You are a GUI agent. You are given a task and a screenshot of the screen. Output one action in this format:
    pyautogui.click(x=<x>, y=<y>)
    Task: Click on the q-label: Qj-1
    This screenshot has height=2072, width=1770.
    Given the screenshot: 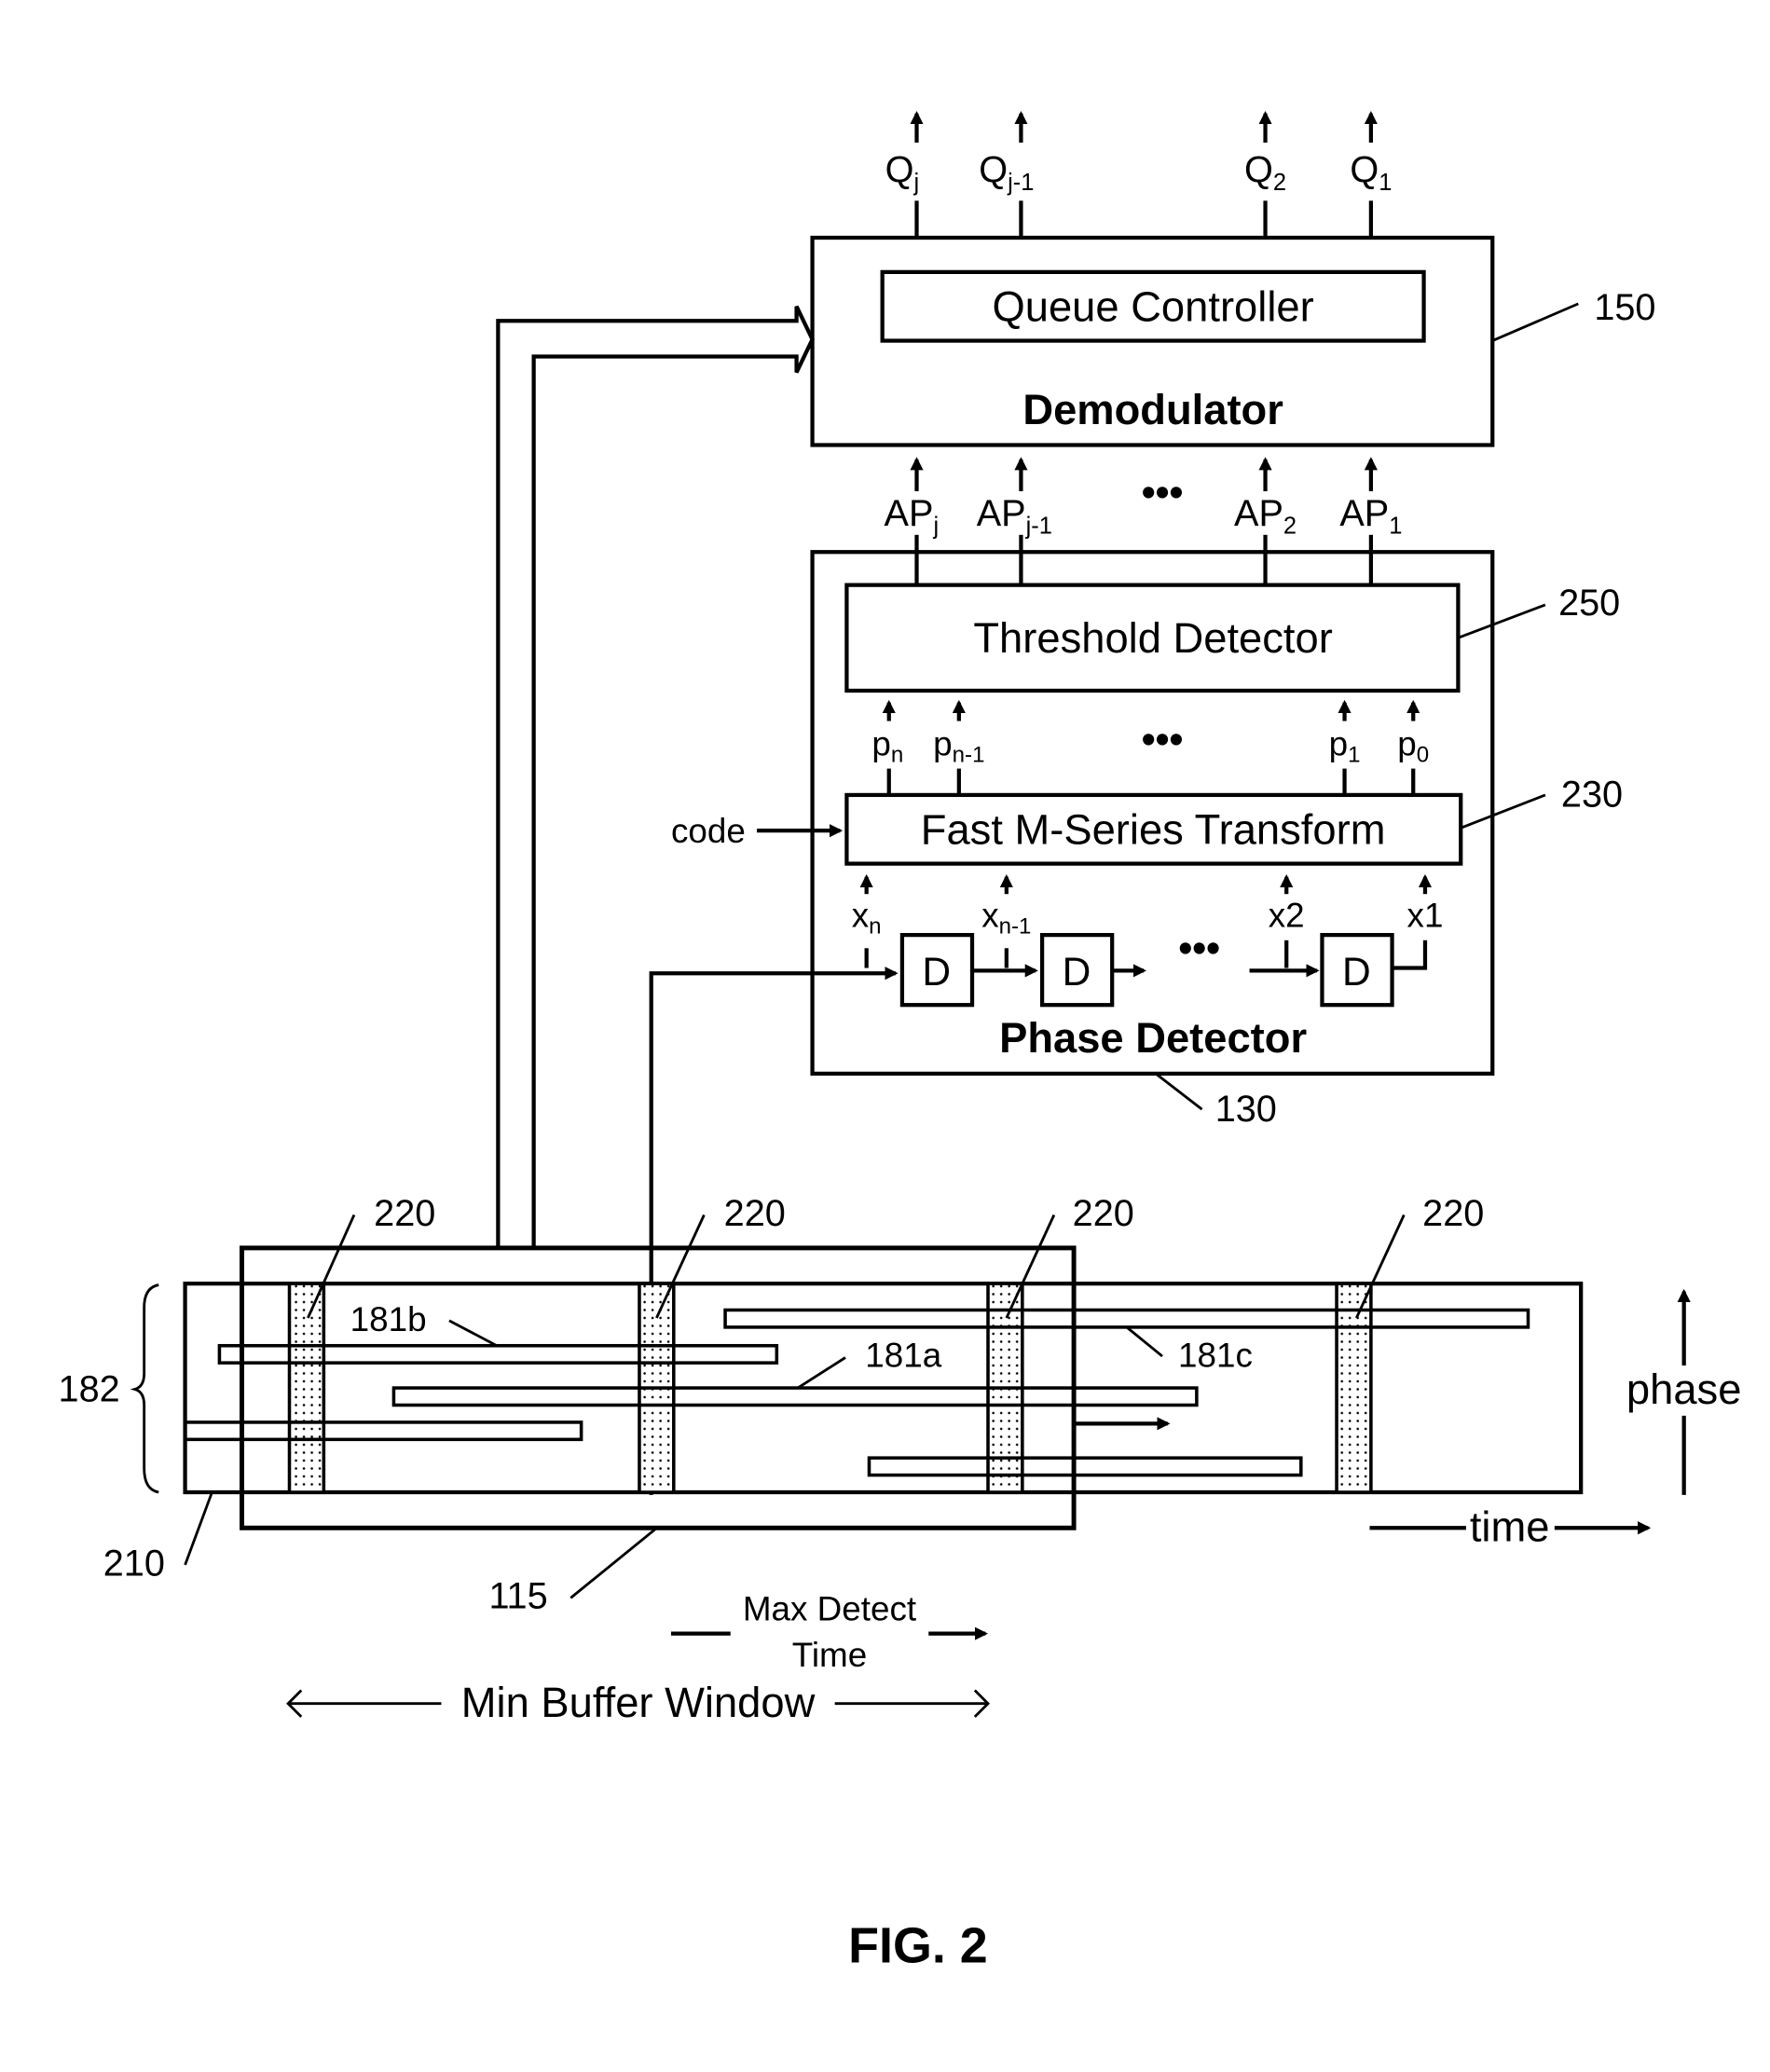 What is the action you would take?
    pyautogui.click(x=1006, y=173)
    